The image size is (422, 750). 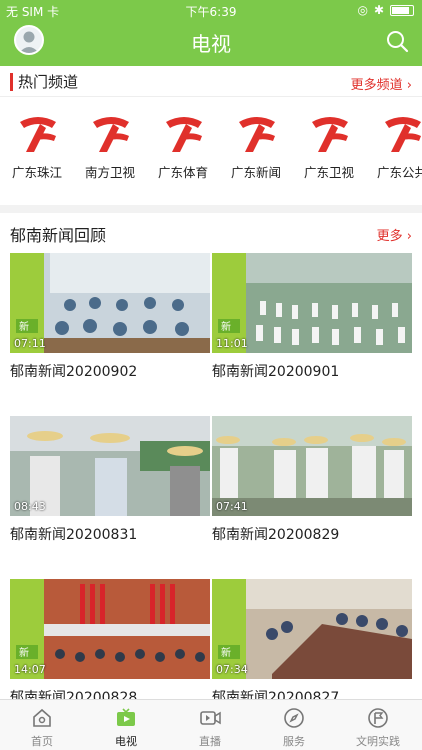 I want to click on nav-bar: 电视, so click(x=211, y=44).